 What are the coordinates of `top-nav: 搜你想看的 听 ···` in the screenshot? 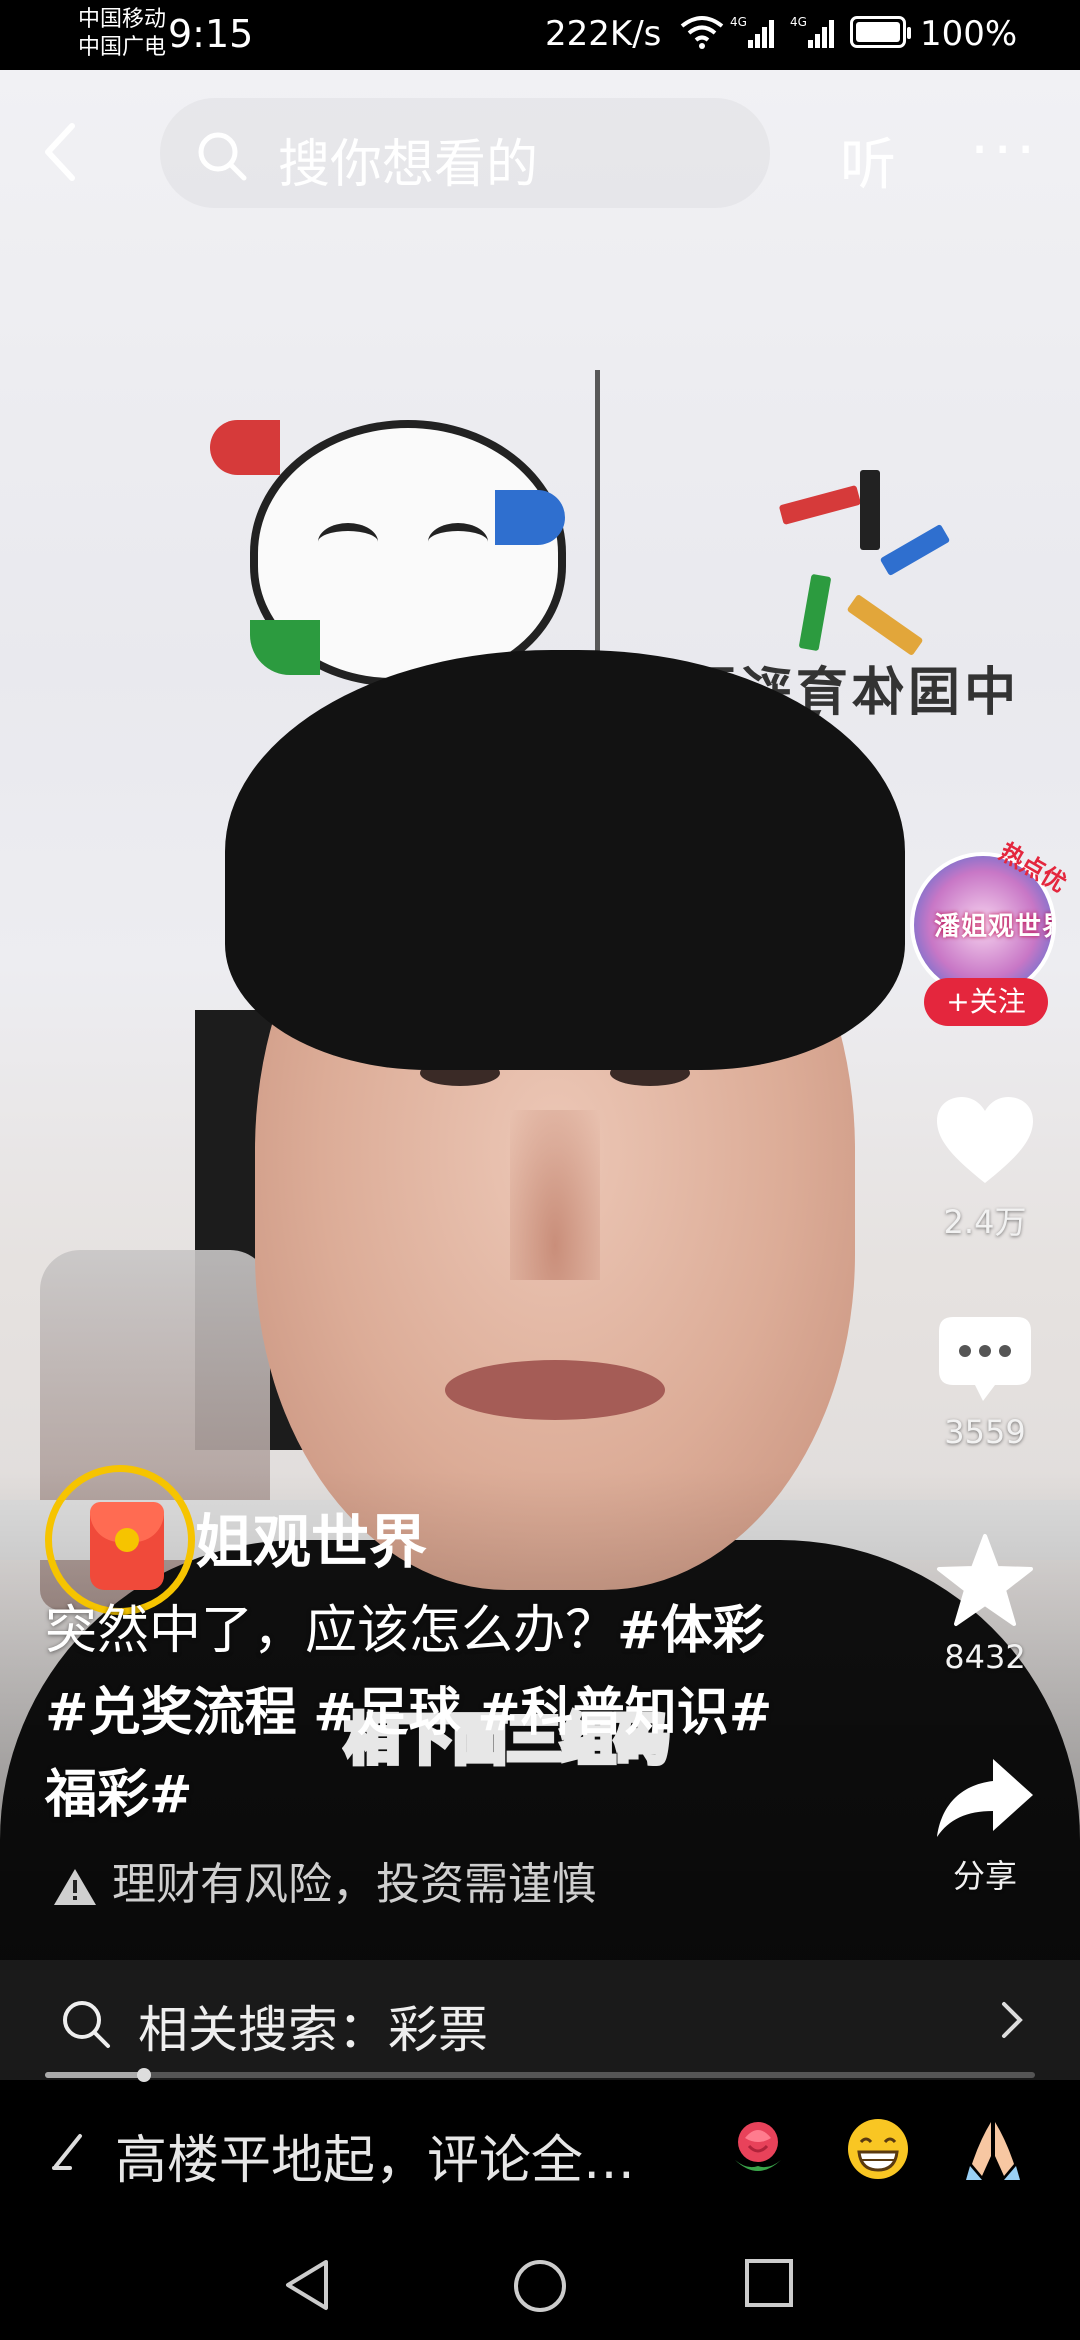 It's located at (540, 155).